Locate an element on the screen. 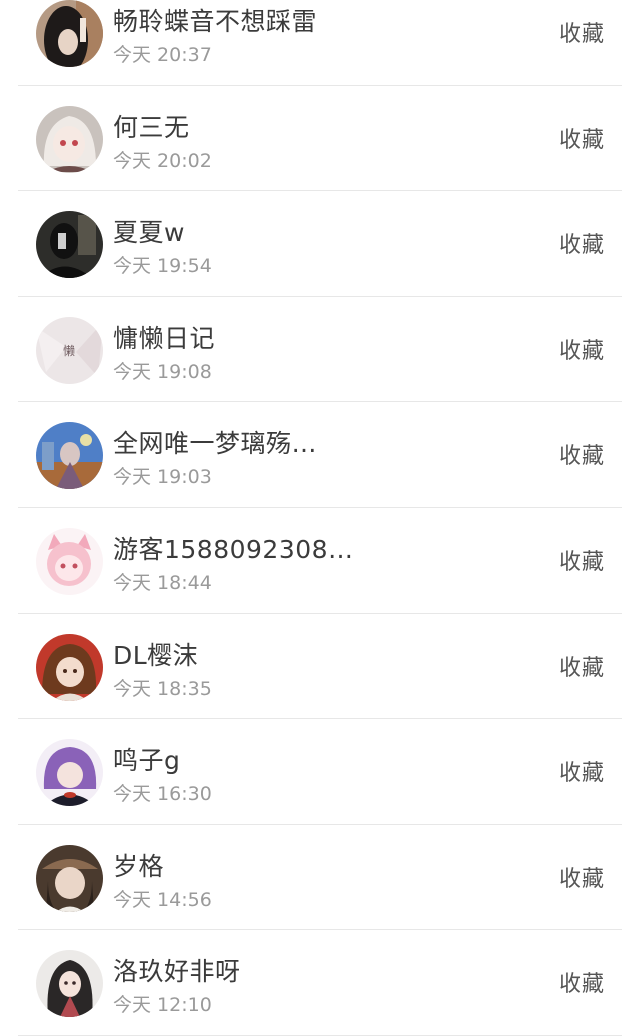 This screenshot has width=640, height=1036. user-name: 何三无 is located at coordinates (151, 127).